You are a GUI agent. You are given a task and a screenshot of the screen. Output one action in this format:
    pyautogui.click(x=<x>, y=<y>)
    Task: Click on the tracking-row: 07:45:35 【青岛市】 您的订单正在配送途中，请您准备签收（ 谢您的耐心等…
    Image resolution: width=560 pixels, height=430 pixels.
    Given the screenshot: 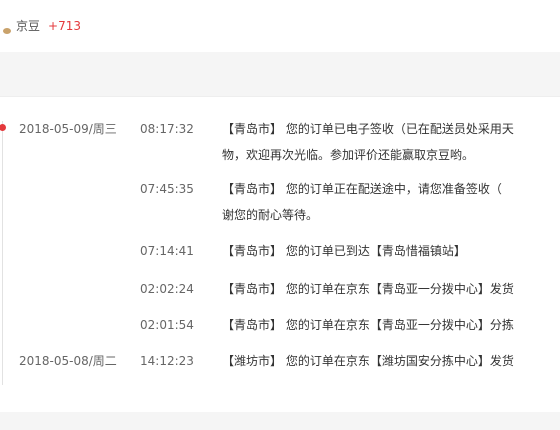 What is the action you would take?
    pyautogui.click(x=280, y=199)
    